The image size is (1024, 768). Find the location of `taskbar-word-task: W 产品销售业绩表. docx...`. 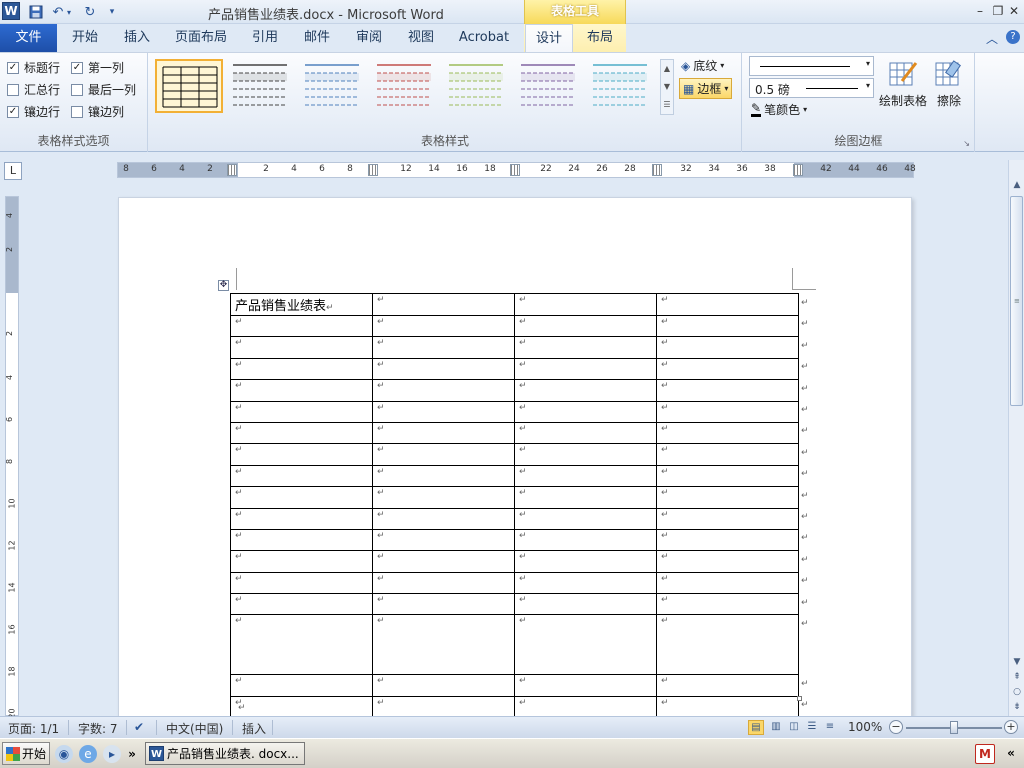

taskbar-word-task: W 产品销售业绩表. docx... is located at coordinates (225, 753).